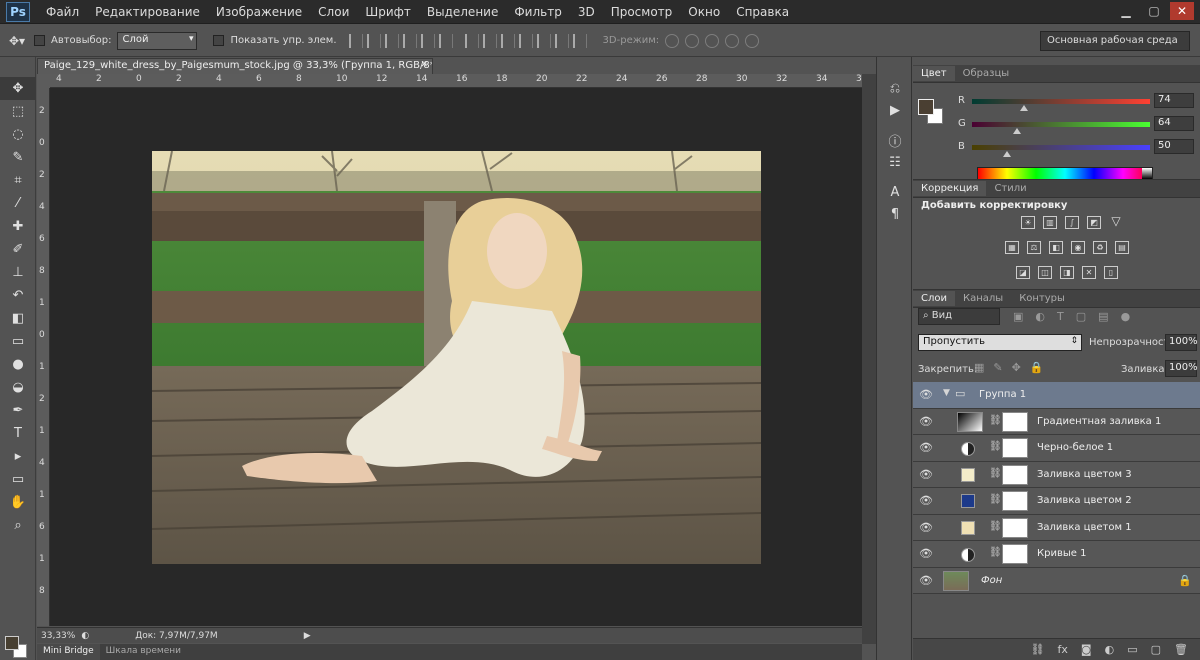  Describe the element at coordinates (1017, 131) in the screenshot. I see `green-slider-thumb` at that location.